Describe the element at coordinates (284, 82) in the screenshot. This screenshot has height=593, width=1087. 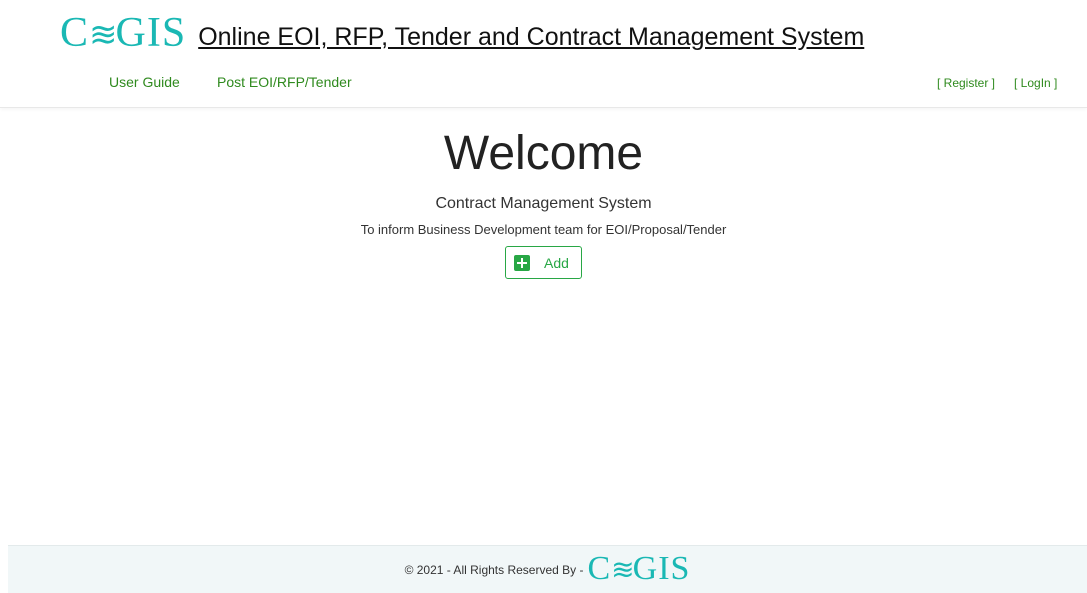
I see `nav-post-eoi: Post EOI/RFP/Tender` at that location.